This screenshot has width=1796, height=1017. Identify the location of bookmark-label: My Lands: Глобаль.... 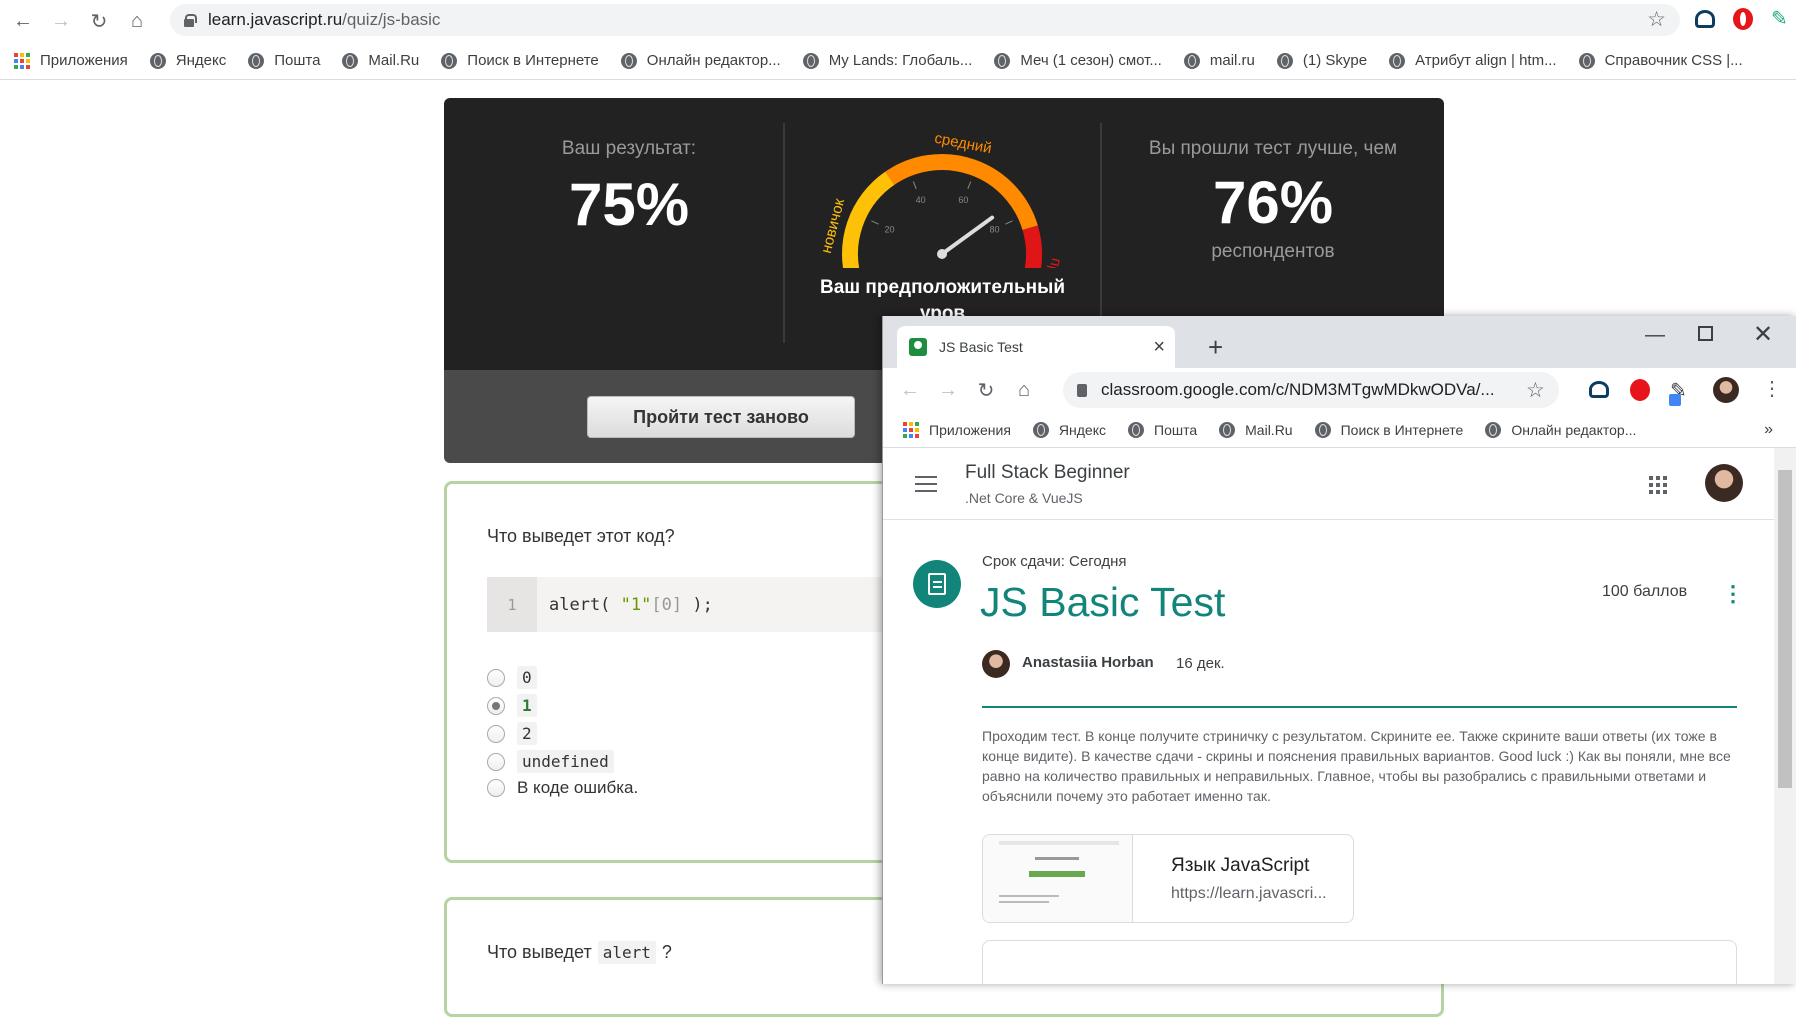
(900, 60).